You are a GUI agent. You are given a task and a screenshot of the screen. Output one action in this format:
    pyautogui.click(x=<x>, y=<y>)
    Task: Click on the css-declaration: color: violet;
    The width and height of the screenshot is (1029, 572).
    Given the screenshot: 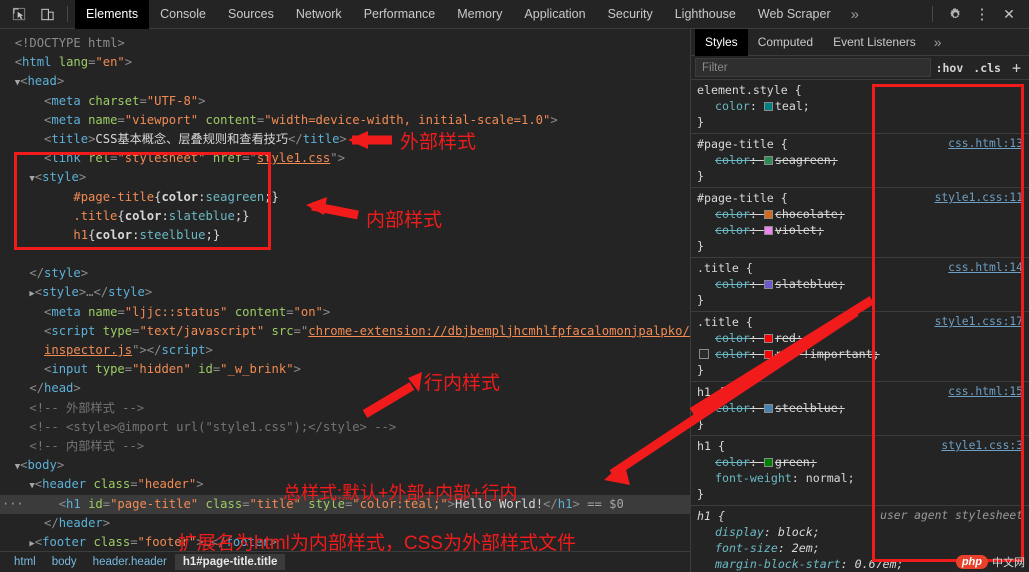 What is the action you would take?
    pyautogui.click(x=863, y=230)
    